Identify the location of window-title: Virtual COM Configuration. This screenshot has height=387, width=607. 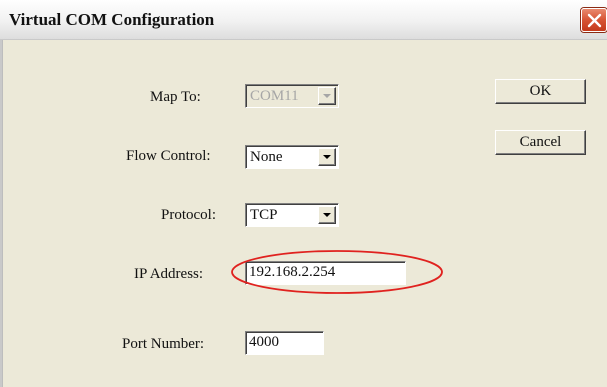
(112, 19).